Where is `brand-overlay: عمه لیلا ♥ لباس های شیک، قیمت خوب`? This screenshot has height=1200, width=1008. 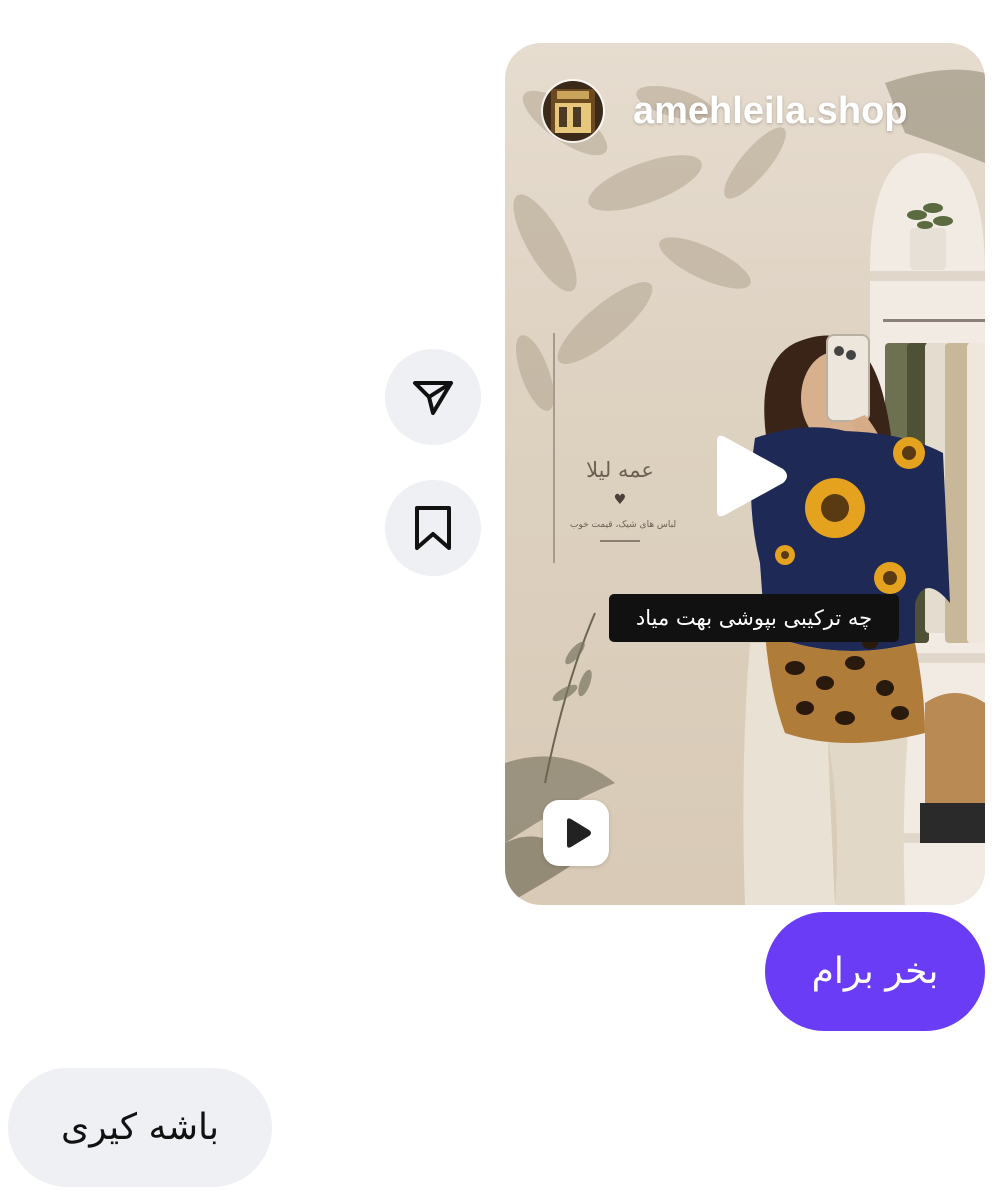 brand-overlay: عمه لیلا ♥ لباس های شیک، قیمت خوب is located at coordinates (623, 500).